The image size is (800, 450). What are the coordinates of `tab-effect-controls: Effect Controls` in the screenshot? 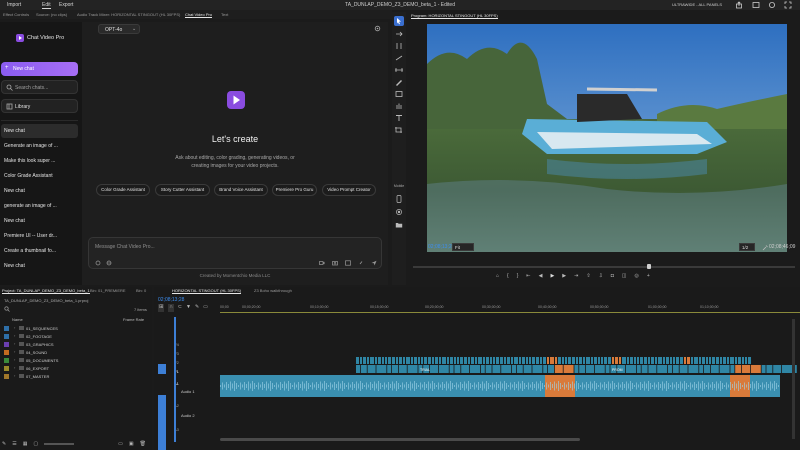 It's located at (16, 14).